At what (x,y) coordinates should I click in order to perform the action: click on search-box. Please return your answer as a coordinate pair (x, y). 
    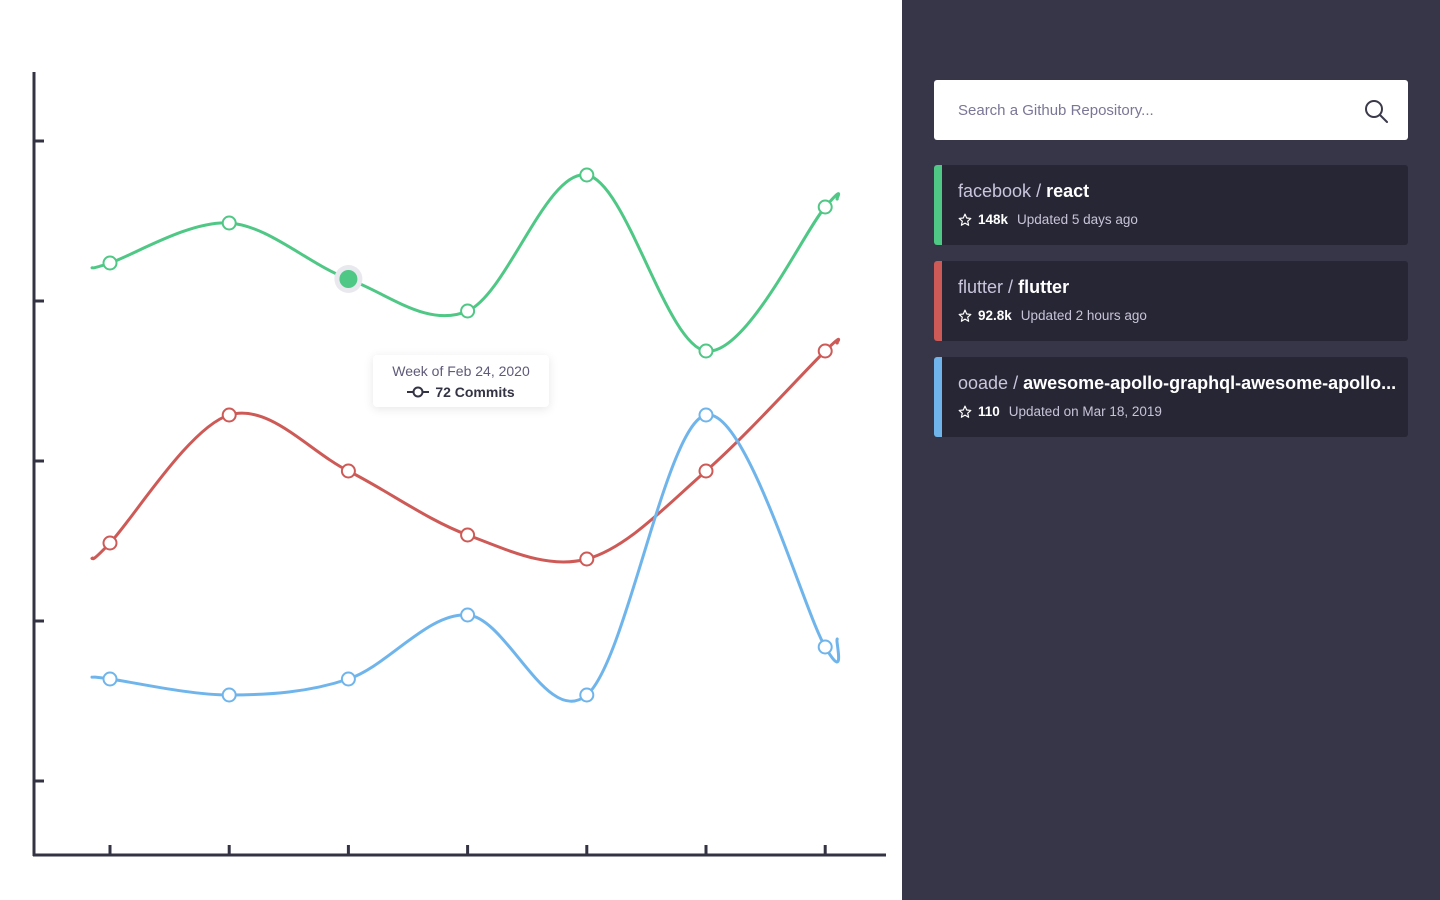
    Looking at the image, I should click on (1171, 110).